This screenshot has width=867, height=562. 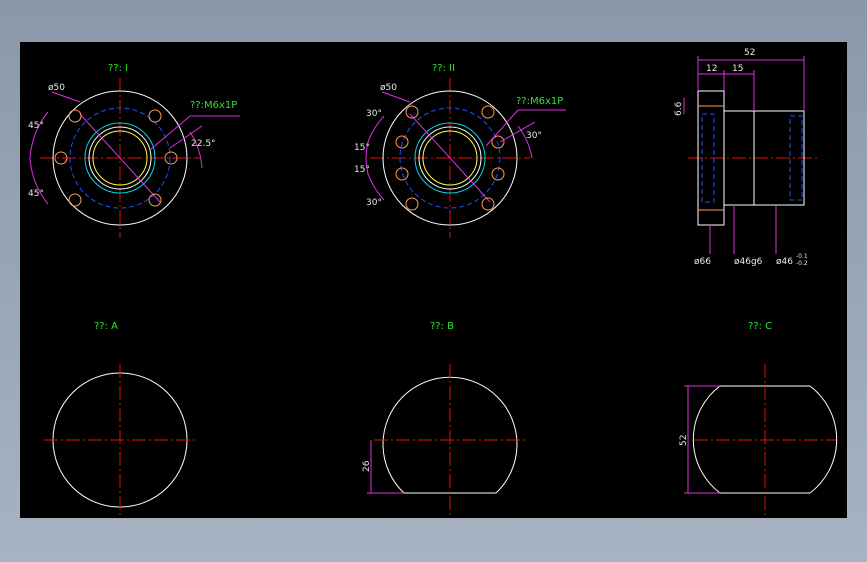 I want to click on side-dim-52: 52, so click(x=749, y=53).